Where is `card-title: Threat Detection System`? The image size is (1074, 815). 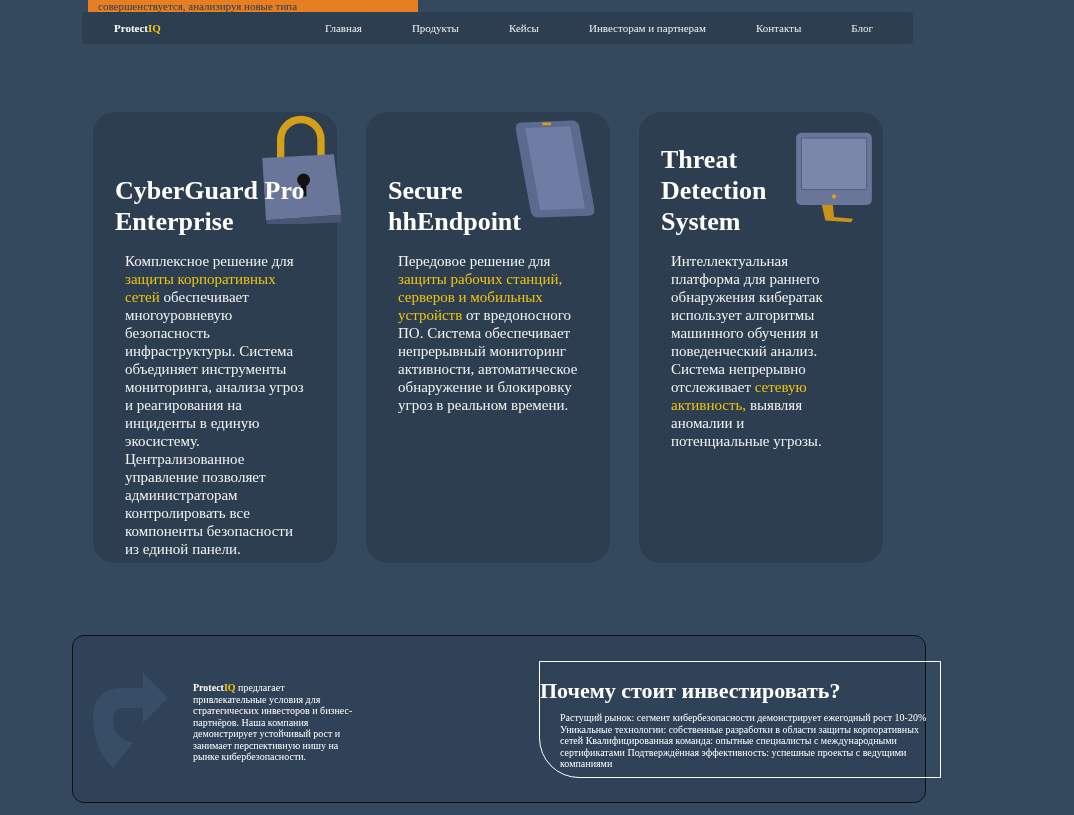
card-title: Threat Detection System is located at coordinates (714, 190).